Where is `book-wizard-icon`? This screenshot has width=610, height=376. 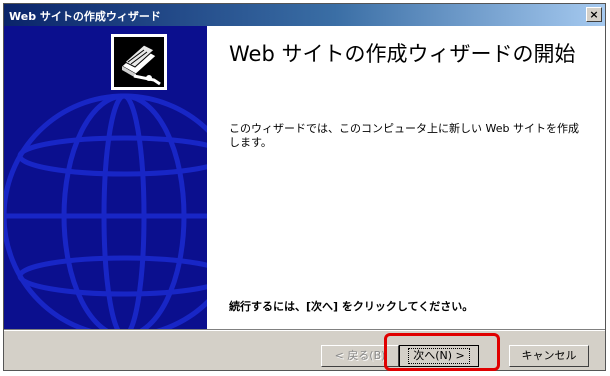 book-wizard-icon is located at coordinates (139, 62).